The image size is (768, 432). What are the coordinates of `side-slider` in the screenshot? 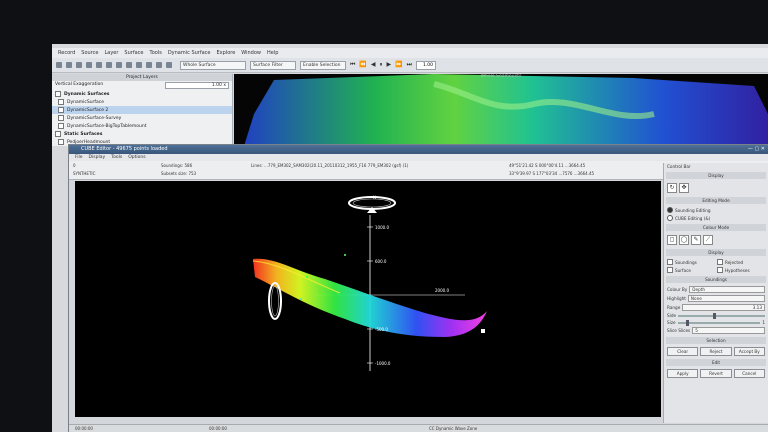 It's located at (721, 315).